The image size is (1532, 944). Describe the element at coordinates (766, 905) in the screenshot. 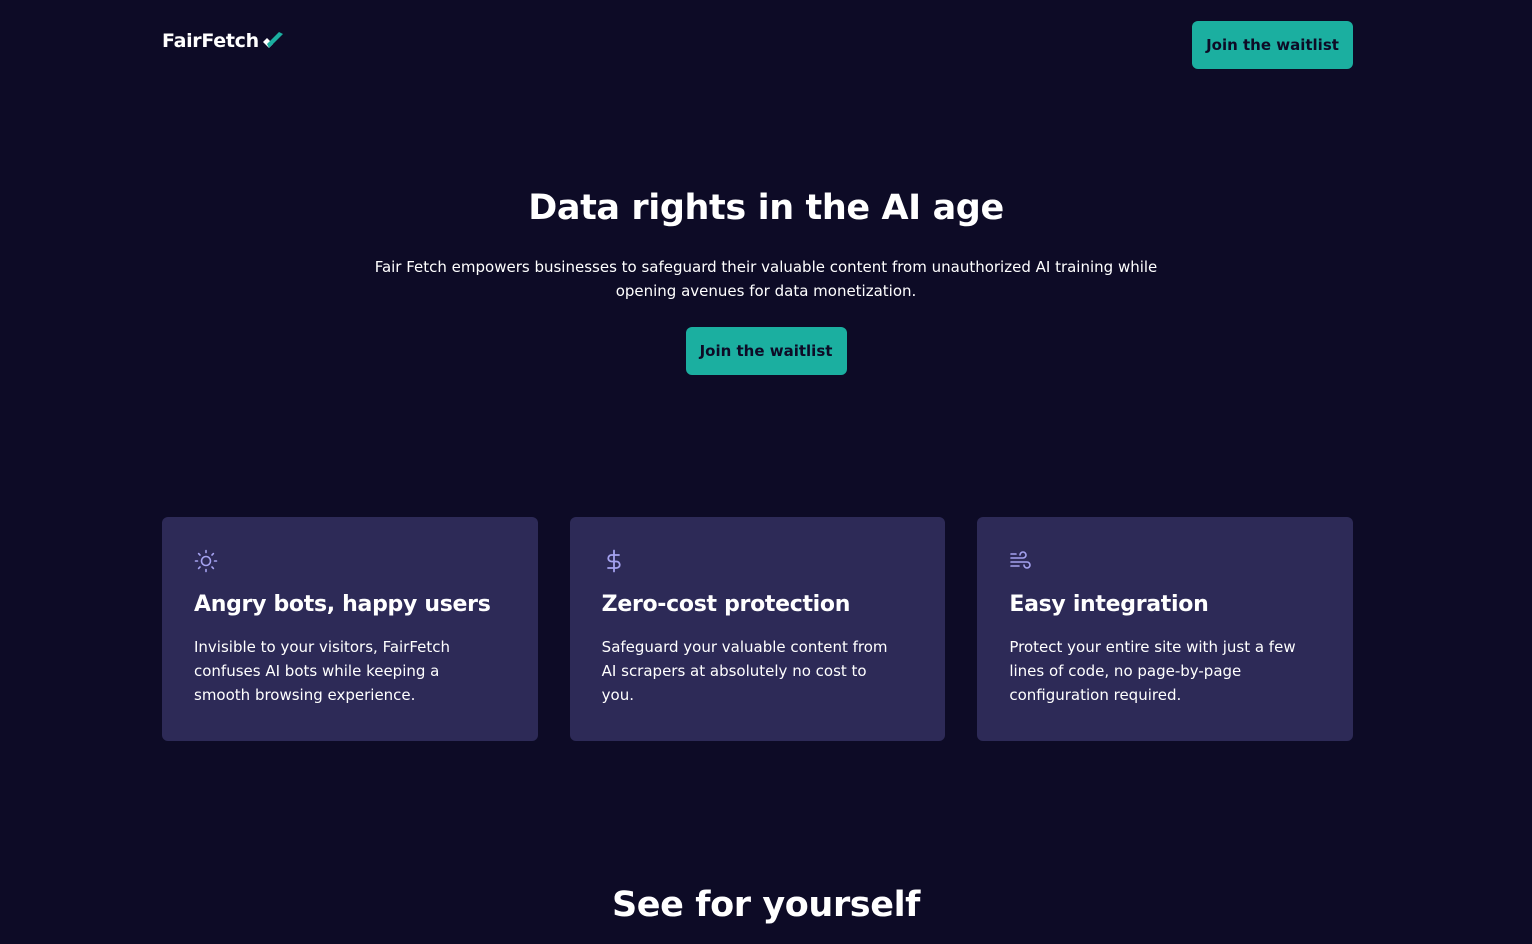

I see `see-for-yourself-title: See for yourself` at that location.